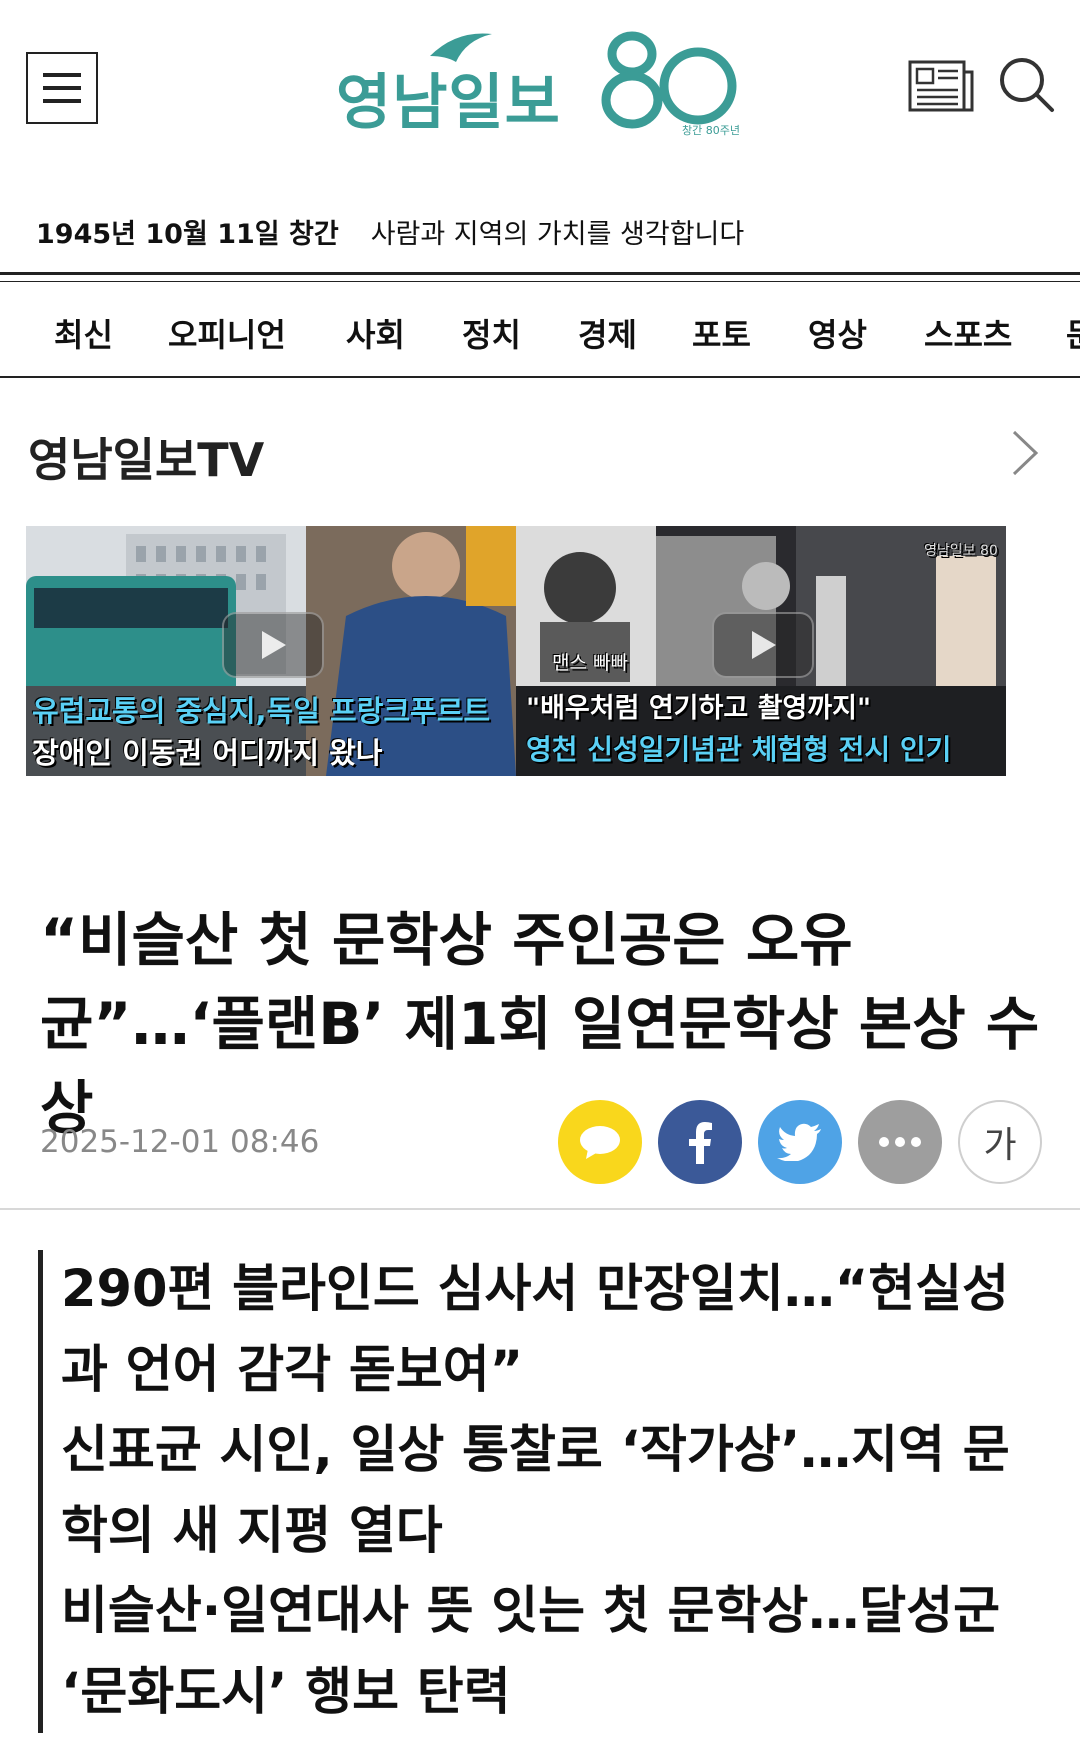 The width and height of the screenshot is (1080, 1752). What do you see at coordinates (739, 749) in the screenshot?
I see `video-caption-line2: 영천 신성일기념관 체험형 전시 인기` at bounding box center [739, 749].